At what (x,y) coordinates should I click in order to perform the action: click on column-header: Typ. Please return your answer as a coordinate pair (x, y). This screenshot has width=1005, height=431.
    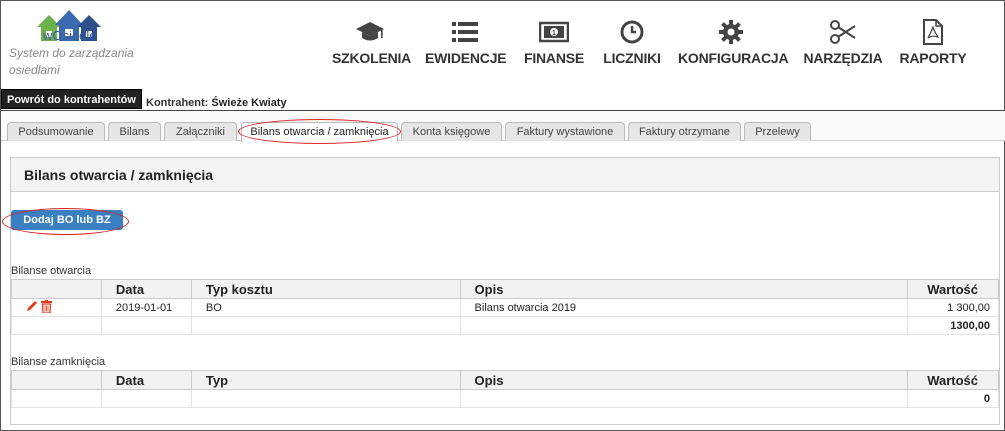
    Looking at the image, I should click on (325, 380).